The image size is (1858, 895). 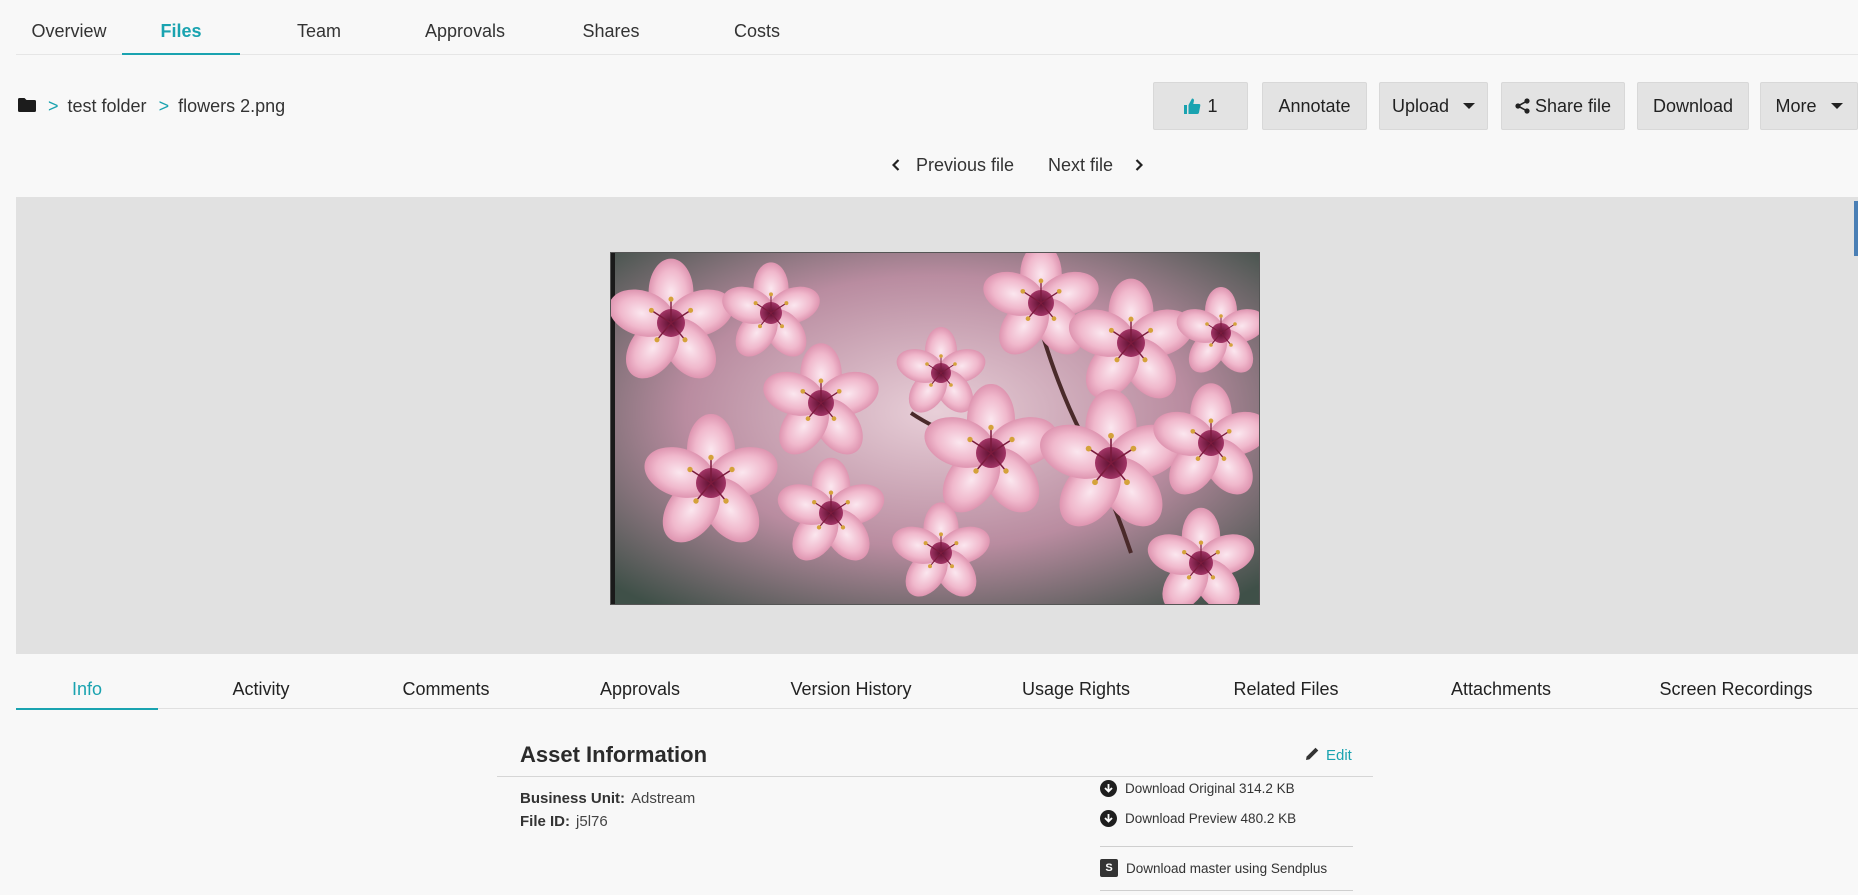 I want to click on chevron-right-icon, so click(x=1139, y=165).